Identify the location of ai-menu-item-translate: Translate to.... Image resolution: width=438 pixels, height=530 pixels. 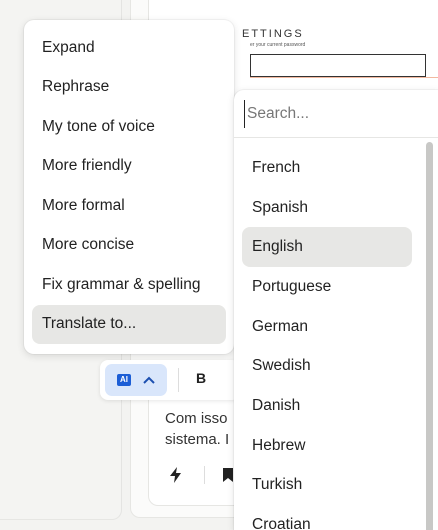
(129, 324).